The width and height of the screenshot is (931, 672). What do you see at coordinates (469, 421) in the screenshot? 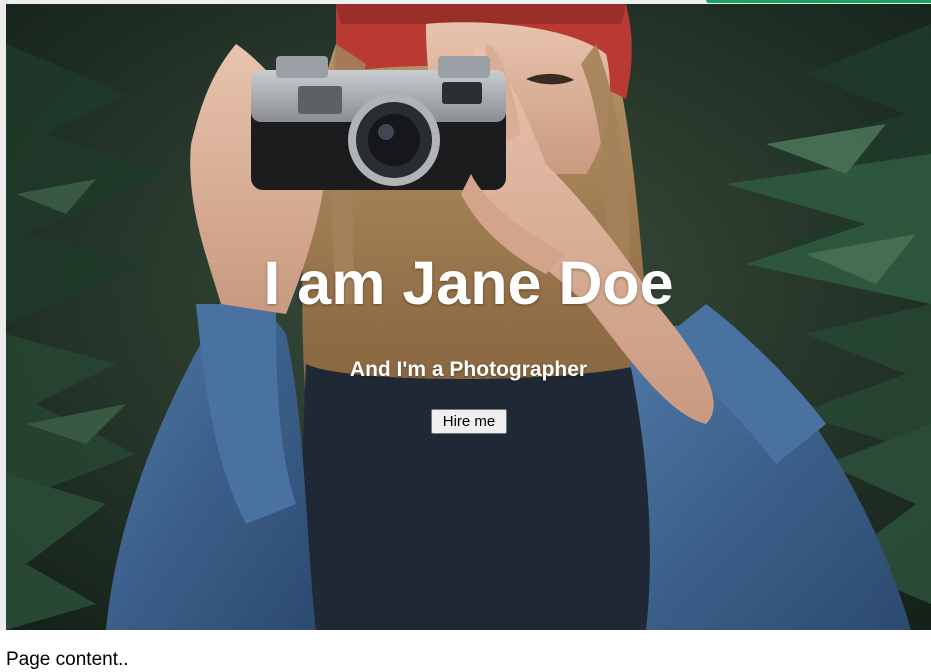
I see `hire-me-button: Hire me` at bounding box center [469, 421].